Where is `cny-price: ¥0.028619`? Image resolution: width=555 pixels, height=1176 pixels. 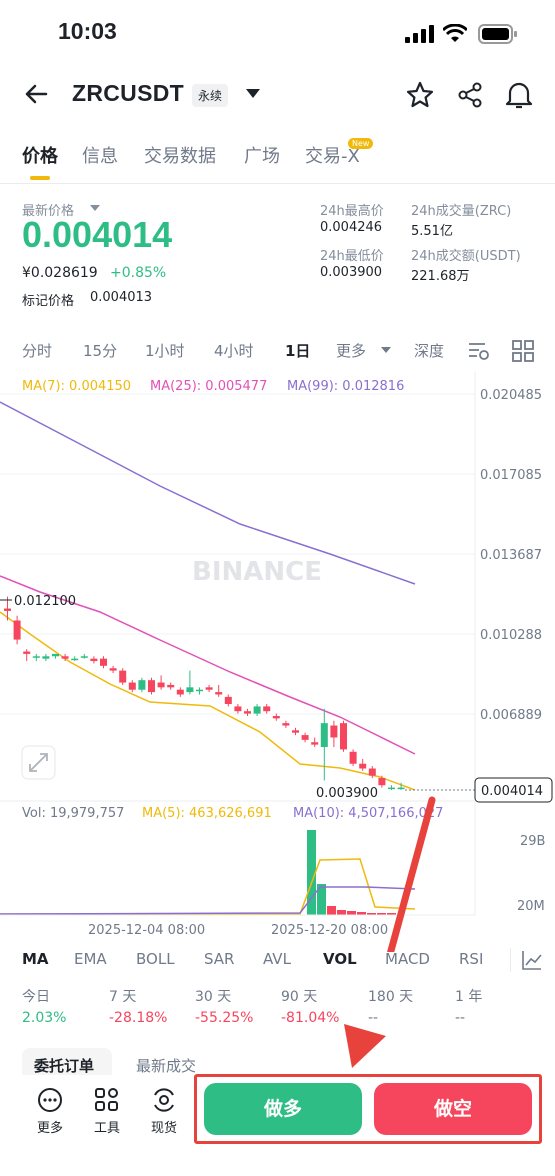
cny-price: ¥0.028619 is located at coordinates (60, 273).